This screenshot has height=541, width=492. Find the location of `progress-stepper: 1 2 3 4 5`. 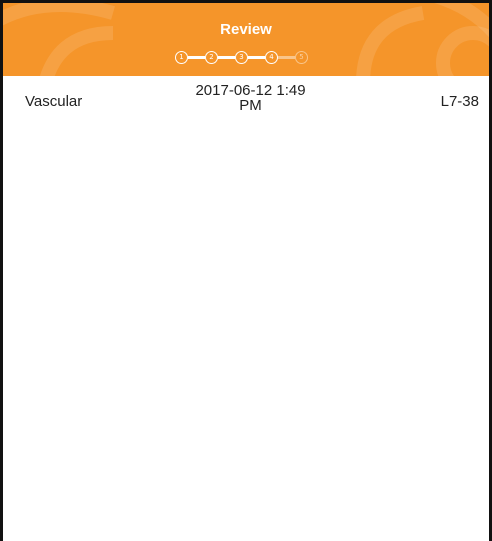

progress-stepper: 1 2 3 4 5 is located at coordinates (241, 57).